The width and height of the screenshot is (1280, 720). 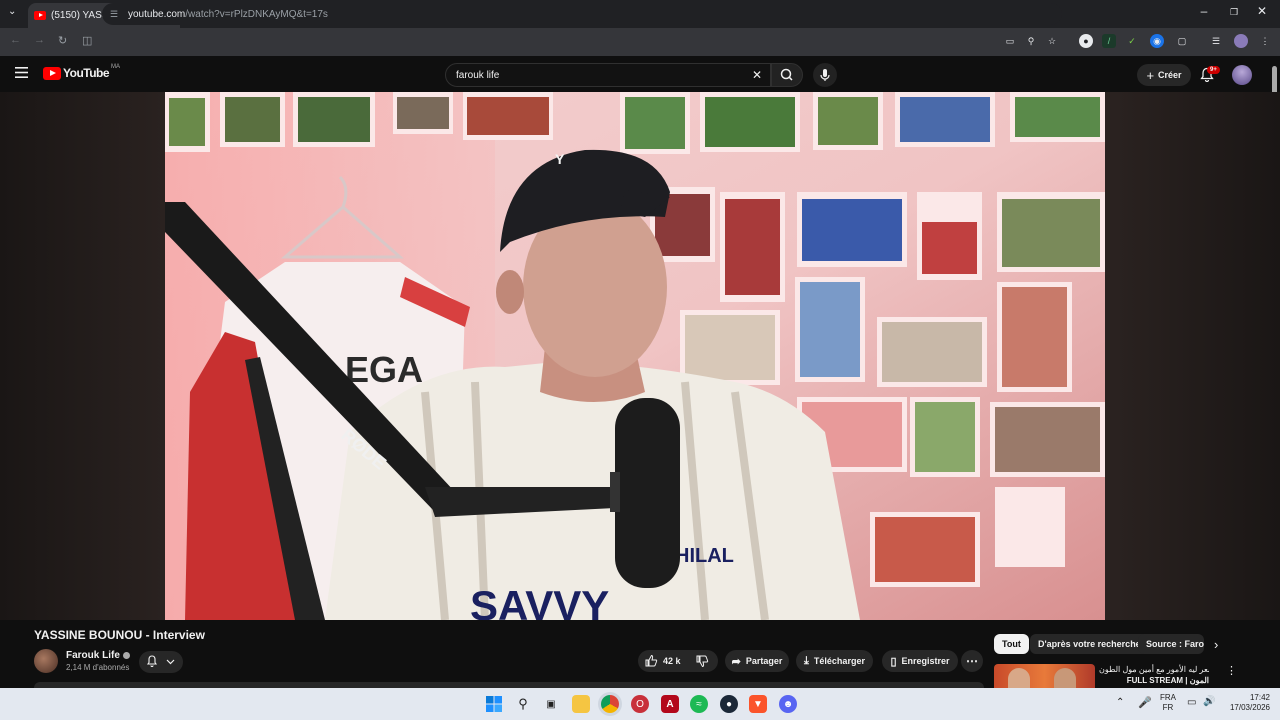 I want to click on share-button: ➦ Partager, so click(x=757, y=661).